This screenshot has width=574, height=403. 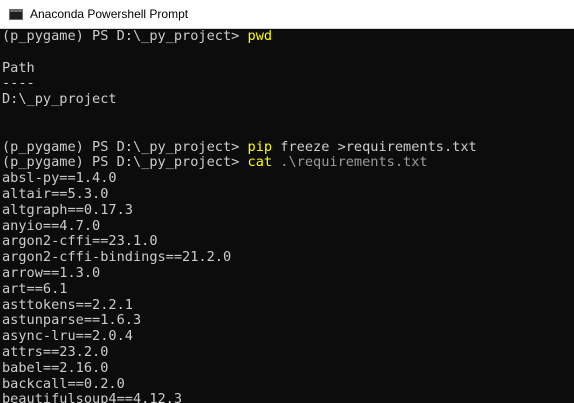 I want to click on output-line: attrs==23.2.0, so click(x=55, y=351).